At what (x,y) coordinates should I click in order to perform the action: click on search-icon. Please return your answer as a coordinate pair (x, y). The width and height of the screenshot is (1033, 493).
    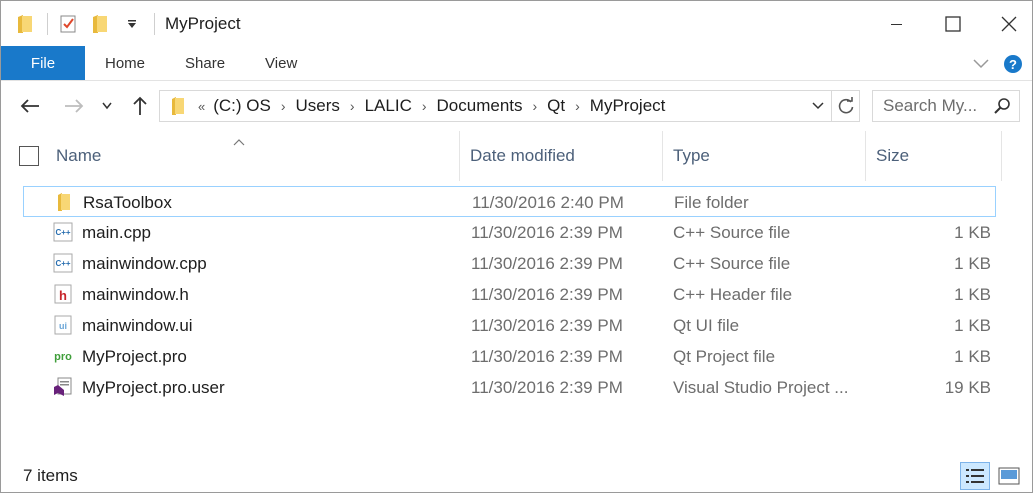
    Looking at the image, I should click on (1002, 108).